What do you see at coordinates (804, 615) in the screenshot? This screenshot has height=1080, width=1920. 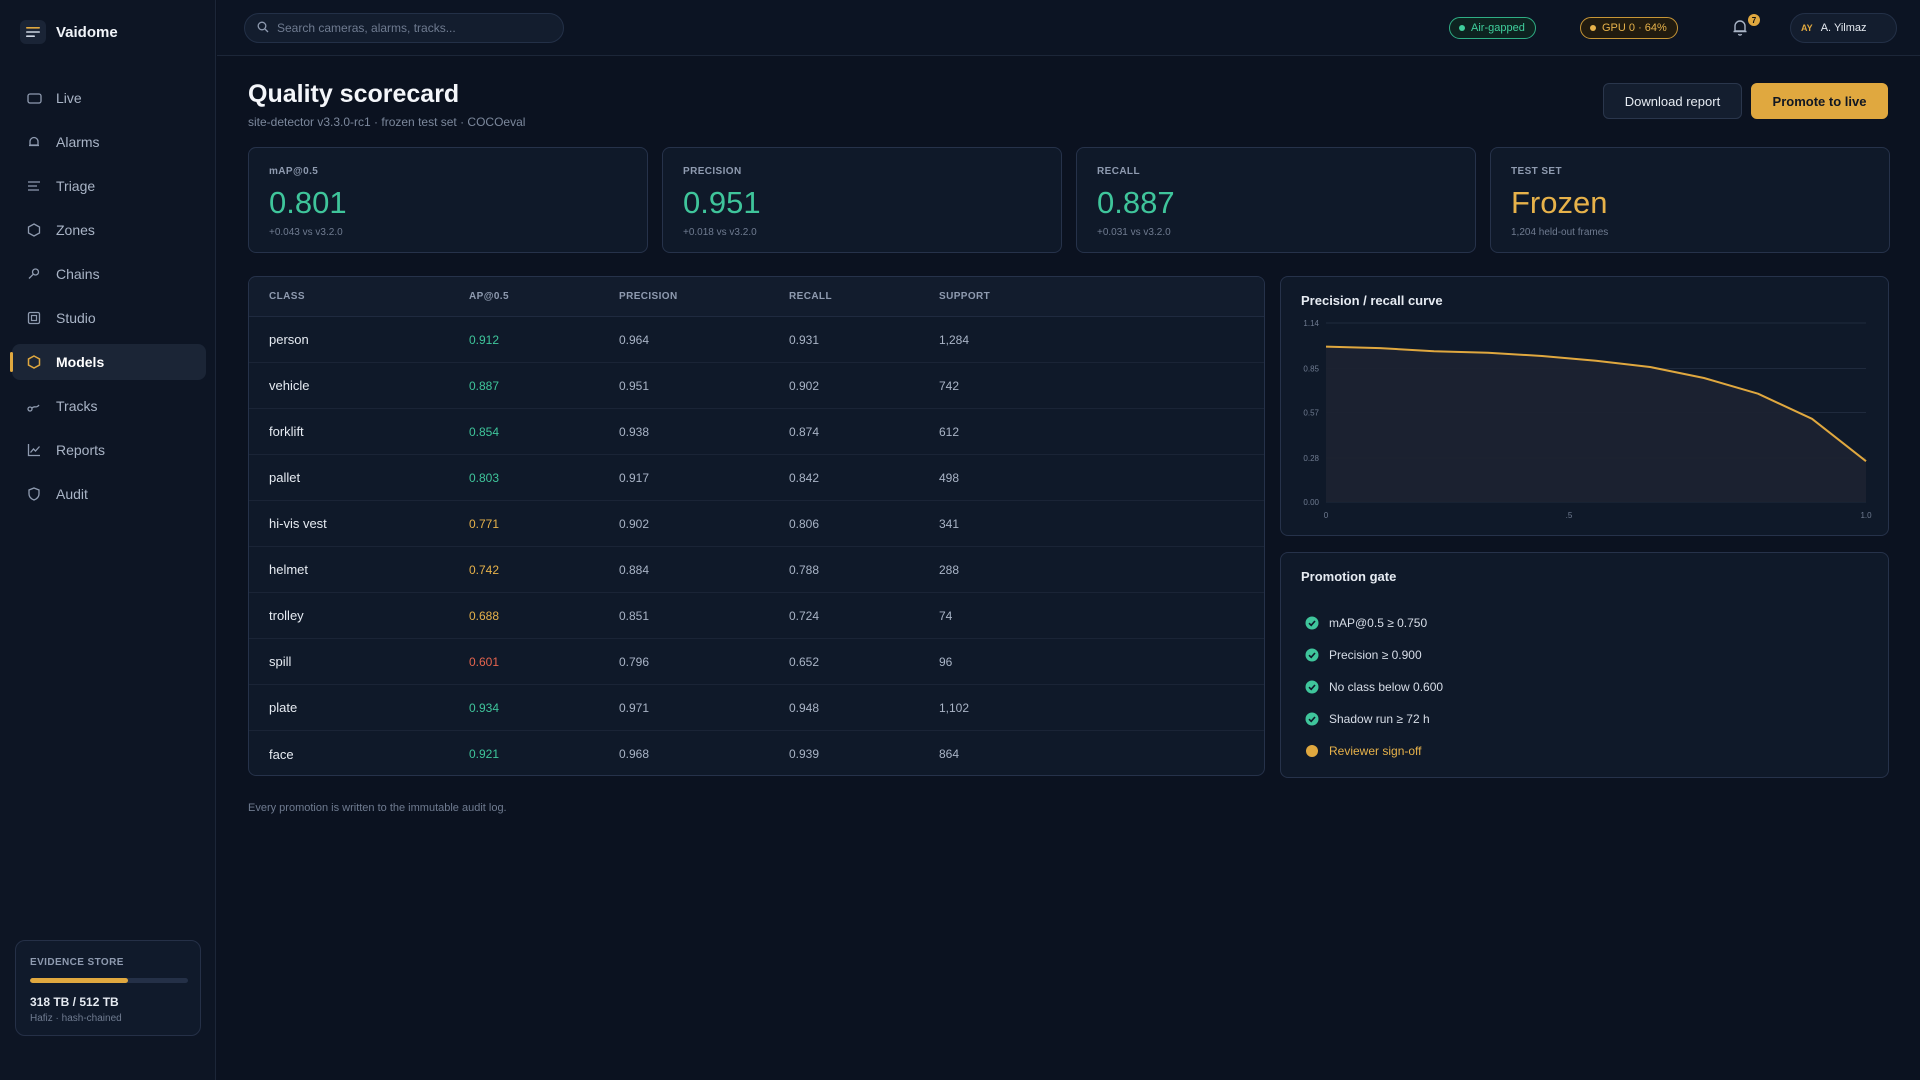 I see `recall-cell: 0.724` at bounding box center [804, 615].